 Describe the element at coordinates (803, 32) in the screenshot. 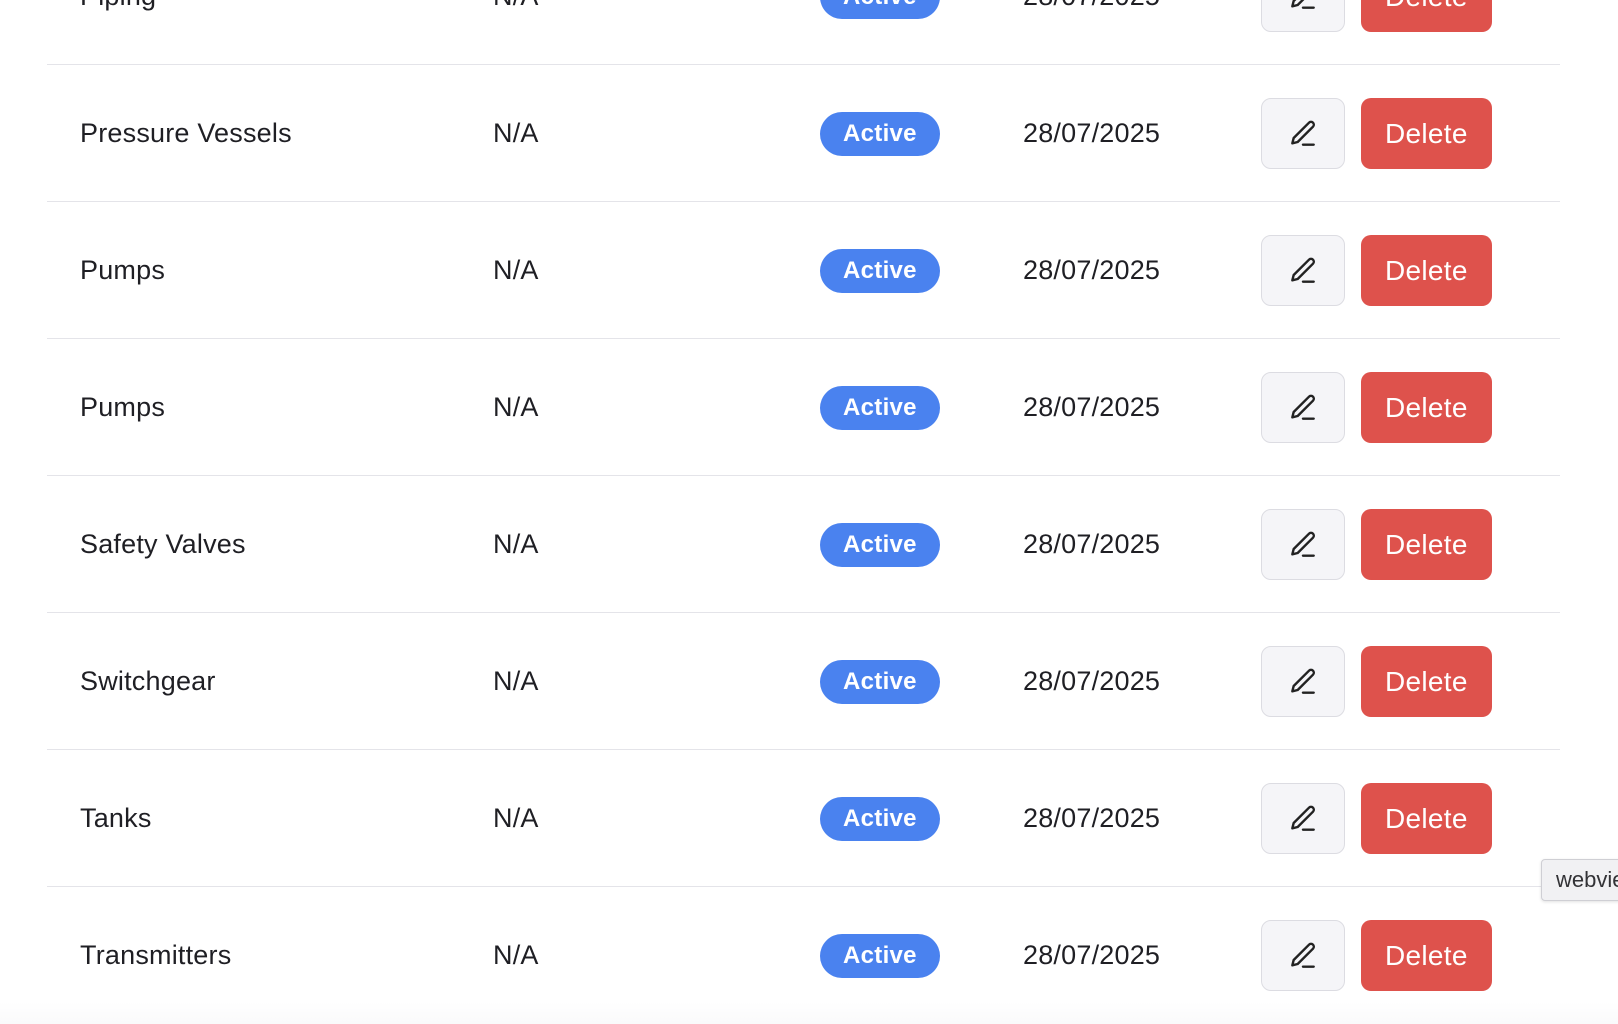

I see `table-row: Piping N/A Active 28/07/2025 Delete` at that location.